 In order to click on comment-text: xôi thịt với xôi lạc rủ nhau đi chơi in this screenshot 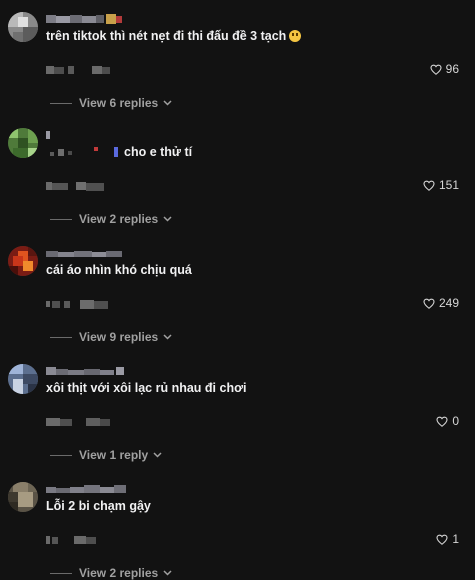, I will do `click(146, 388)`.